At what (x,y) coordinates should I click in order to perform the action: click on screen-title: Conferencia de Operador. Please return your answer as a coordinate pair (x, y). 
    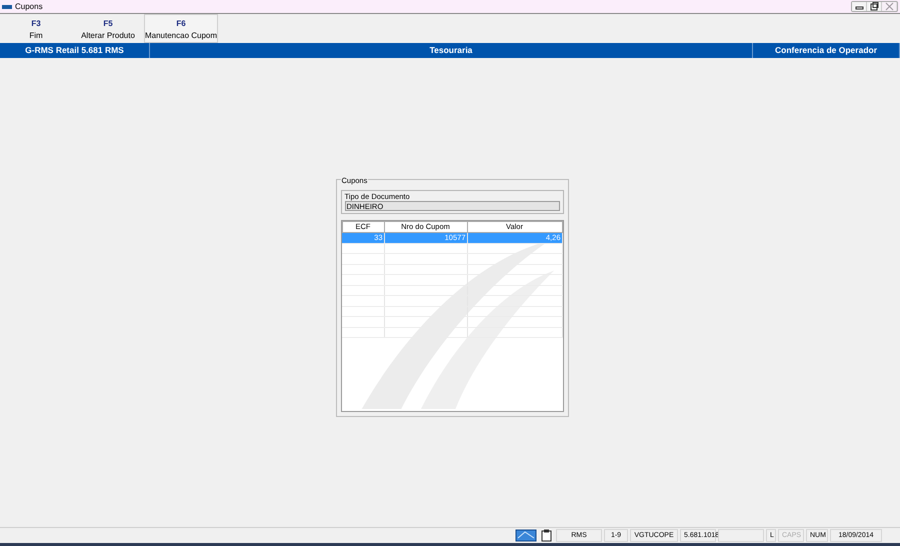
    Looking at the image, I should click on (826, 50).